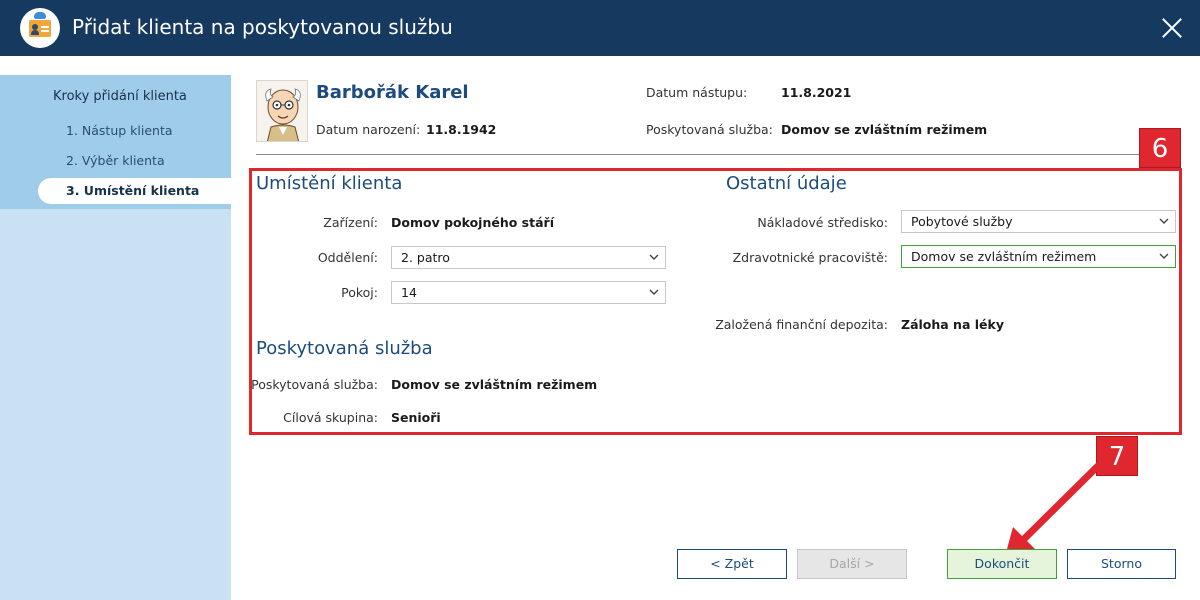 The image size is (1200, 600). Describe the element at coordinates (368, 129) in the screenshot. I see `birth-date-label: Datum narození:` at that location.